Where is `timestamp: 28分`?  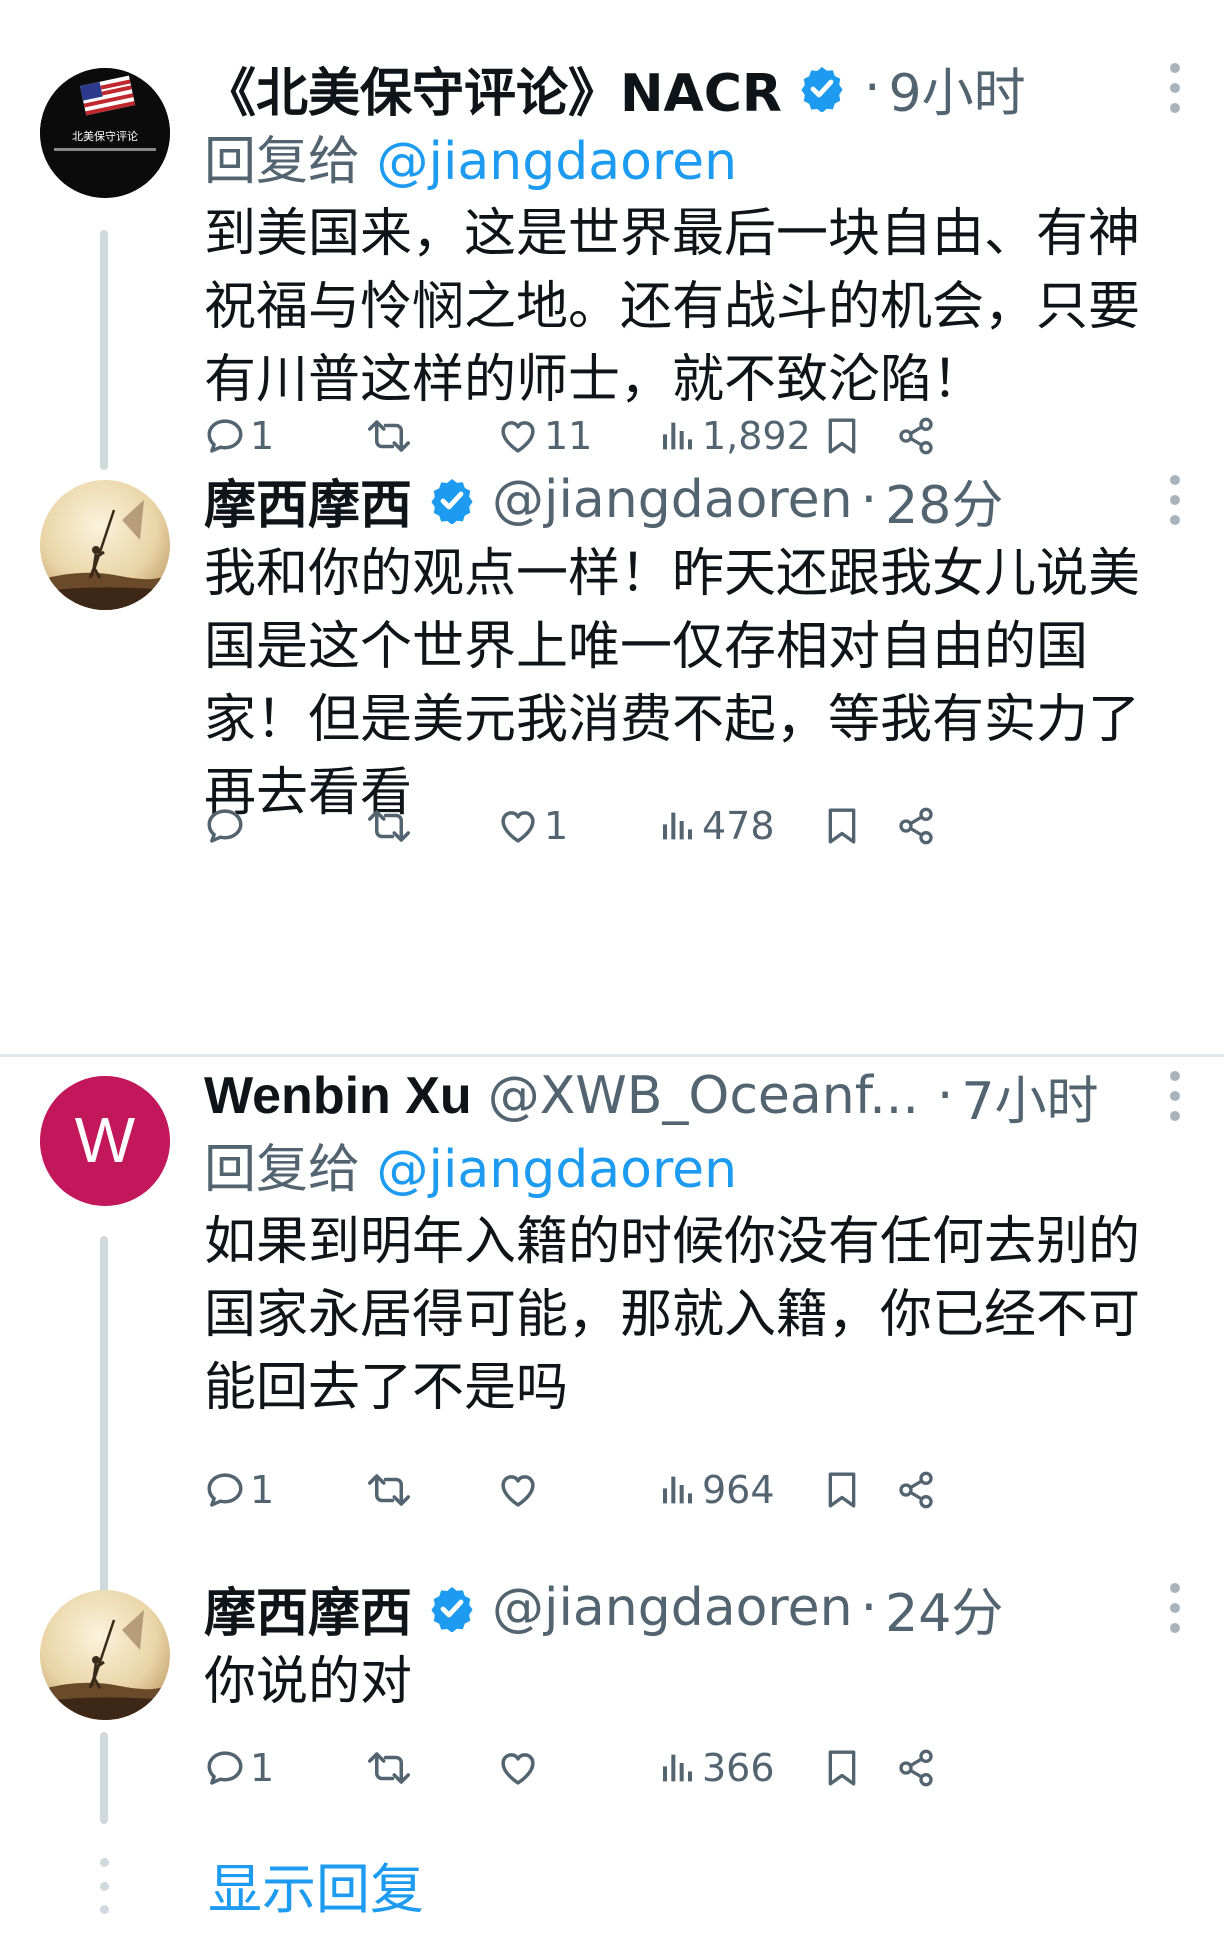 timestamp: 28分 is located at coordinates (944, 500).